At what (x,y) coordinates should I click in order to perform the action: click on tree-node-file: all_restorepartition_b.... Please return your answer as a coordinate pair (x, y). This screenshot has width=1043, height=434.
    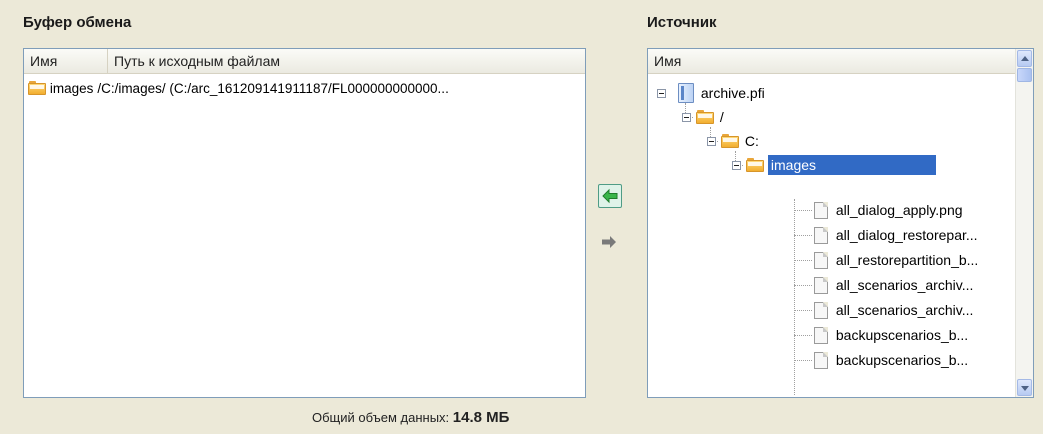
    Looking at the image, I should click on (896, 260).